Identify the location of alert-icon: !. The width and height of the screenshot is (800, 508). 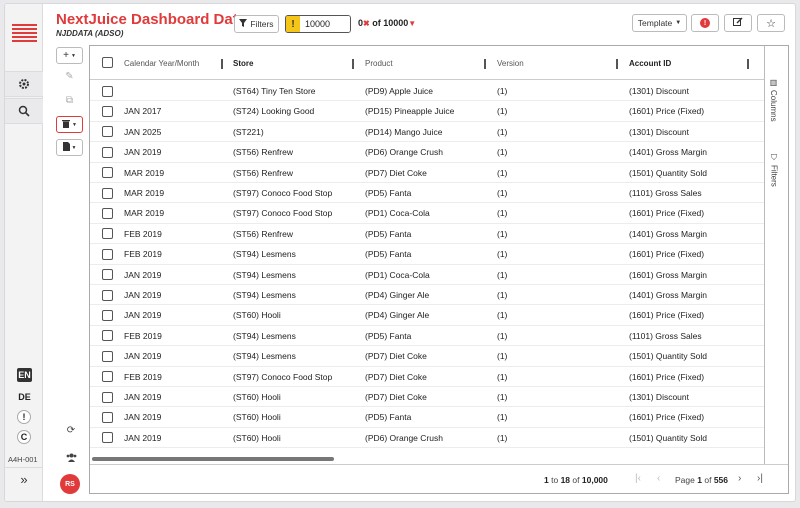
(705, 23).